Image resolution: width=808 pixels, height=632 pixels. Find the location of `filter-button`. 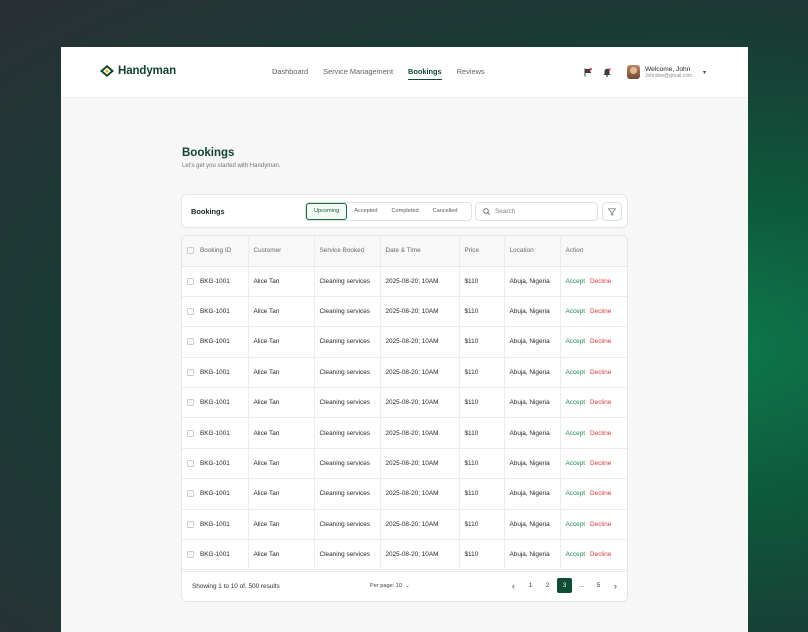

filter-button is located at coordinates (612, 211).